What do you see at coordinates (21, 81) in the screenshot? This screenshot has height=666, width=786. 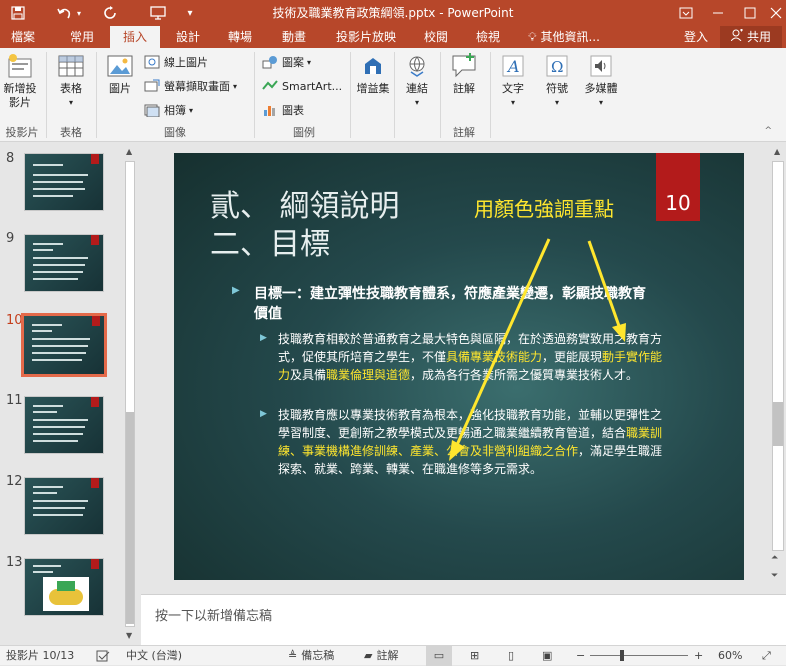 I see `new-slide-button: 新增投影片` at bounding box center [21, 81].